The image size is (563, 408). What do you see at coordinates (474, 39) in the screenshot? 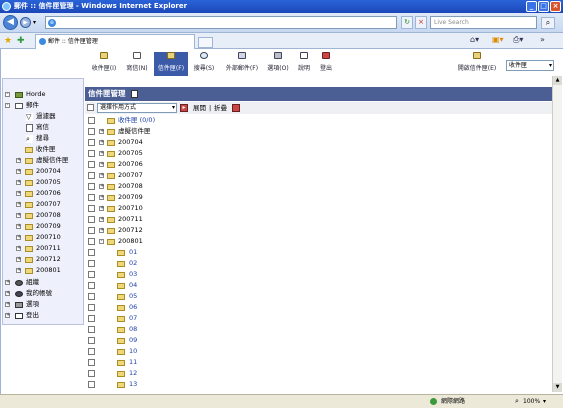
I see `home-icon: ⌂▾` at bounding box center [474, 39].